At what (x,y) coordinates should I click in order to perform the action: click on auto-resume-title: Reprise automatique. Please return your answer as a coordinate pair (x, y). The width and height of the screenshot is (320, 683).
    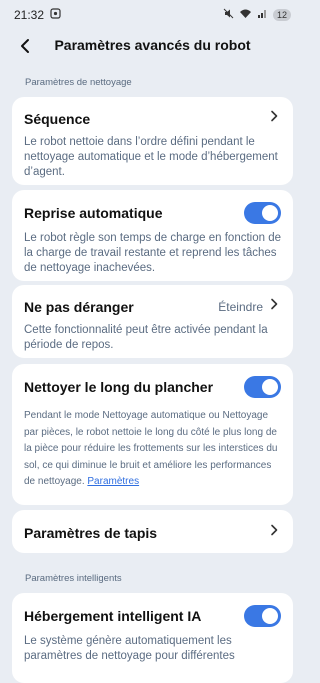
    Looking at the image, I should click on (93, 213).